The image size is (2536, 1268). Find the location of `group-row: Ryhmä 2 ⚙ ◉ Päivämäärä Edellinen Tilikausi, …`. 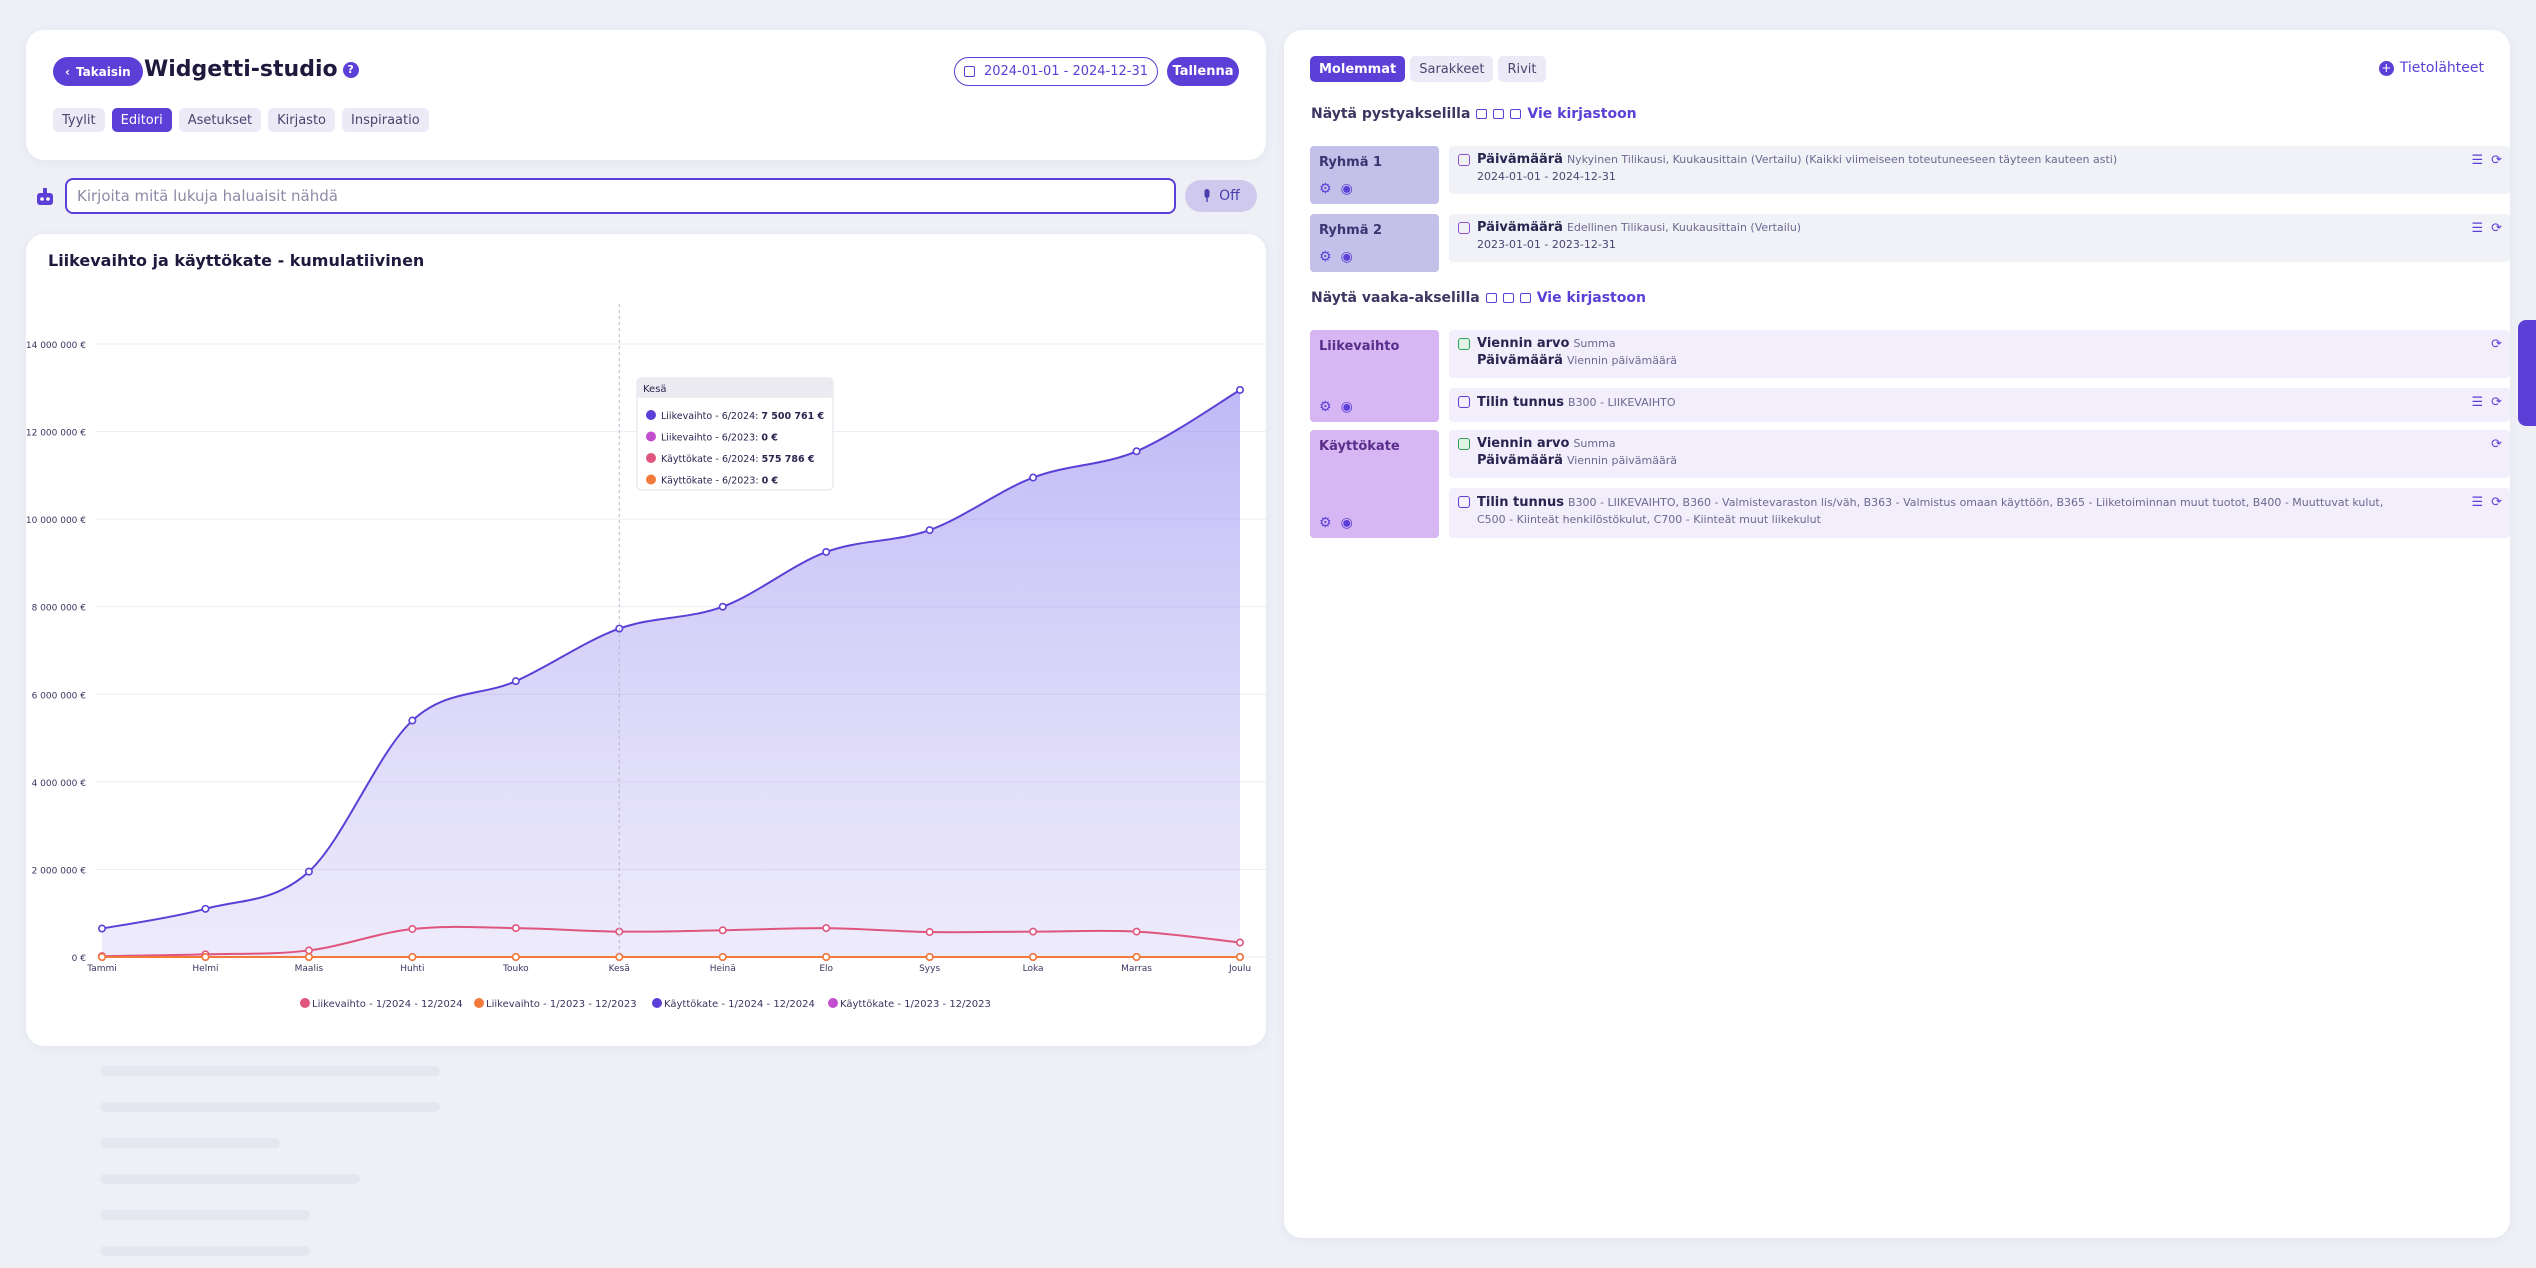

group-row: Ryhmä 2 ⚙ ◉ Päivämäärä Edellinen Tilikausi, … is located at coordinates (1910, 243).